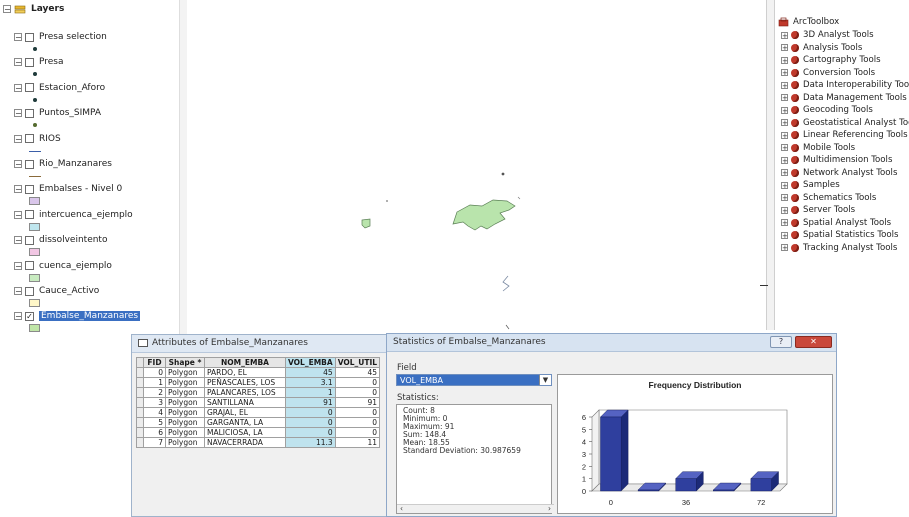  What do you see at coordinates (824, 110) in the screenshot?
I see `toolbox-item-geocoding-tools: + Geocoding Tools` at bounding box center [824, 110].